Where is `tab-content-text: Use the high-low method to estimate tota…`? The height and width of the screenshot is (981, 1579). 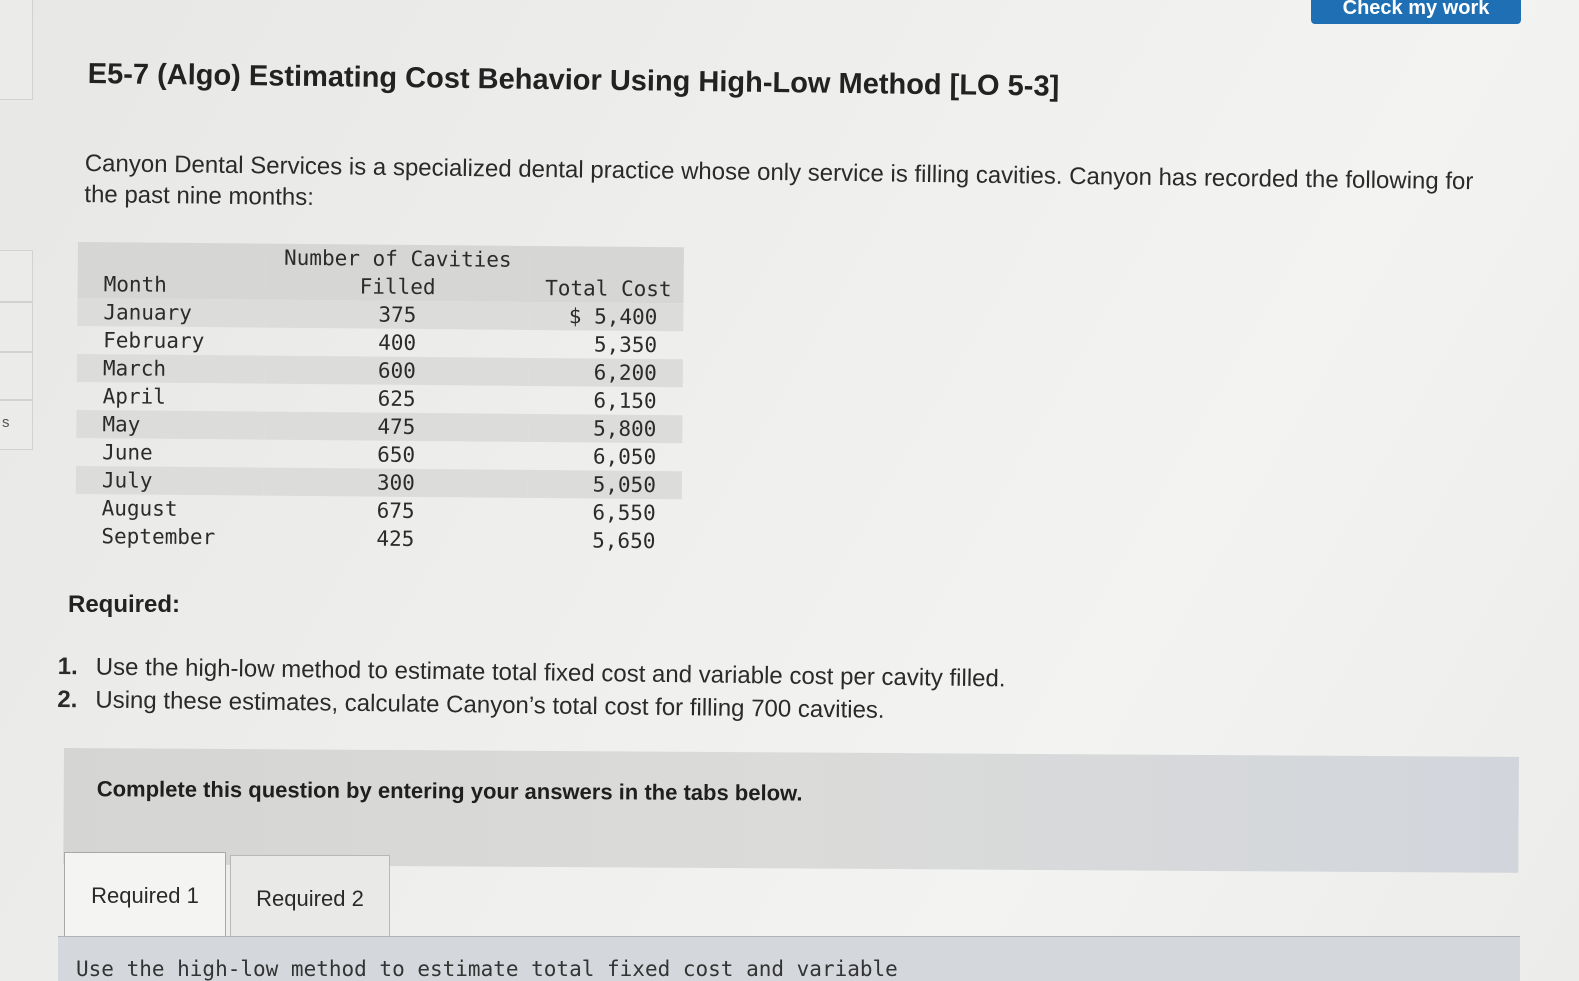 tab-content-text: Use the high-low method to estimate tota… is located at coordinates (487, 969).